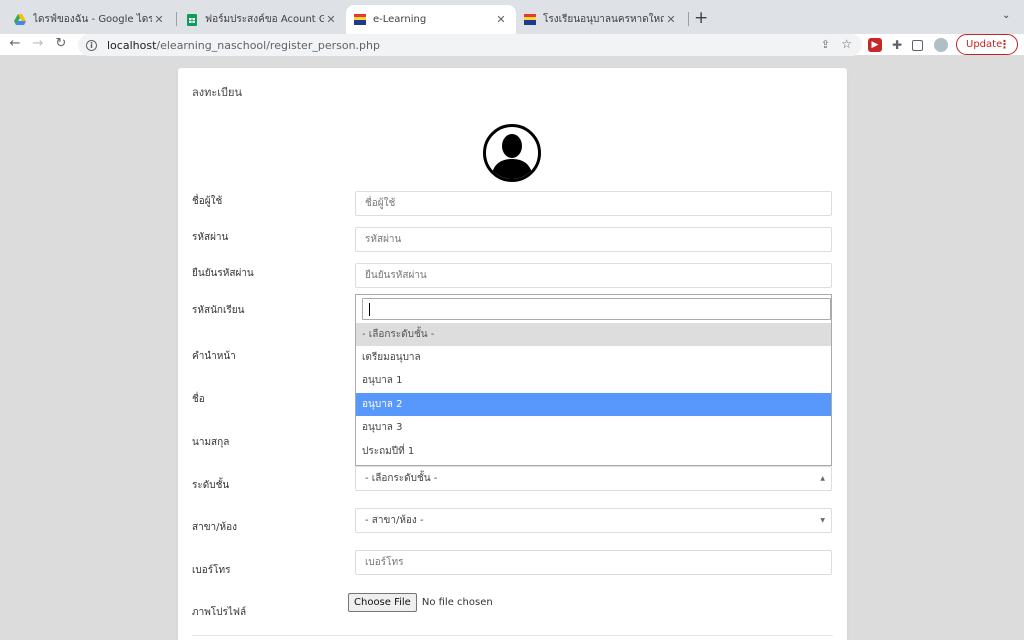  I want to click on tab-google-drive: ไดรฟ์ของฉัน - Google ไดรฟ์ ✕, so click(90, 19).